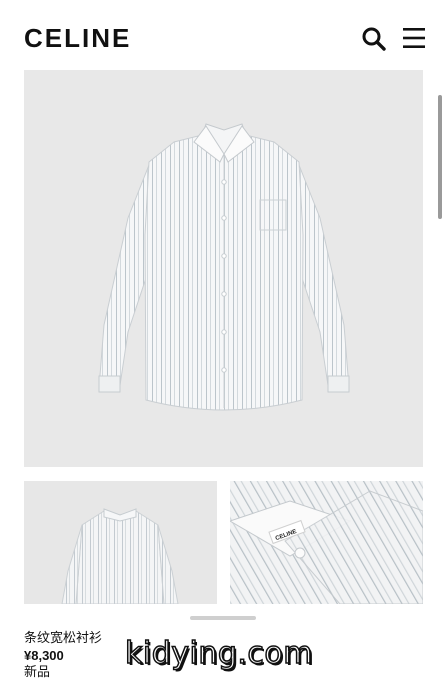 This screenshot has height=700, width=447. I want to click on product-name: 条纹宽松衬衫, so click(63, 638).